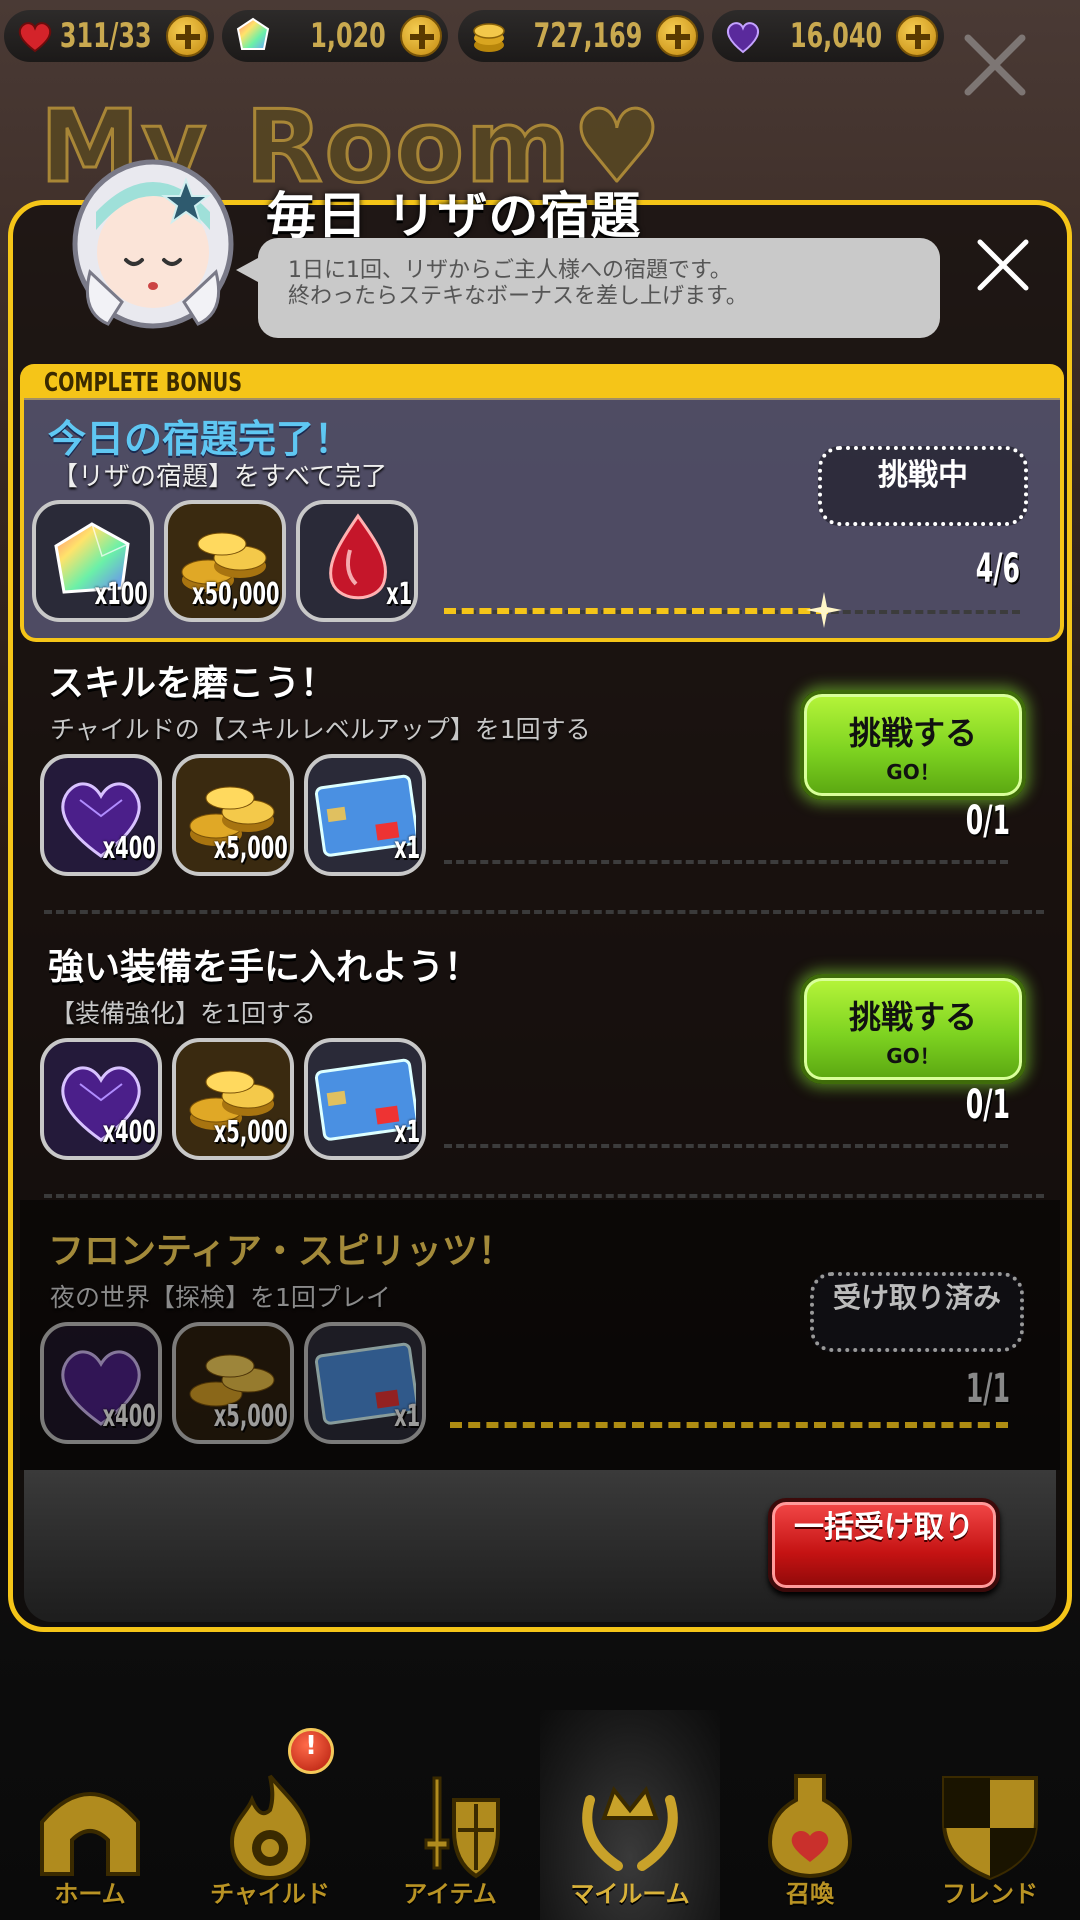 The height and width of the screenshot is (1920, 1080). I want to click on nav-label: フレンド, so click(990, 1894).